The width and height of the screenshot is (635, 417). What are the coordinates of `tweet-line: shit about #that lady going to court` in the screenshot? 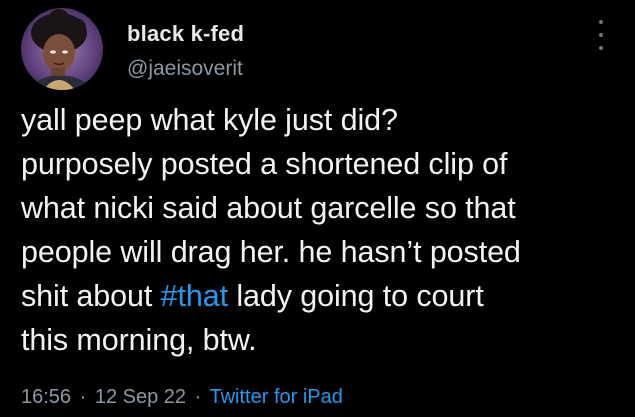 It's located at (321, 296).